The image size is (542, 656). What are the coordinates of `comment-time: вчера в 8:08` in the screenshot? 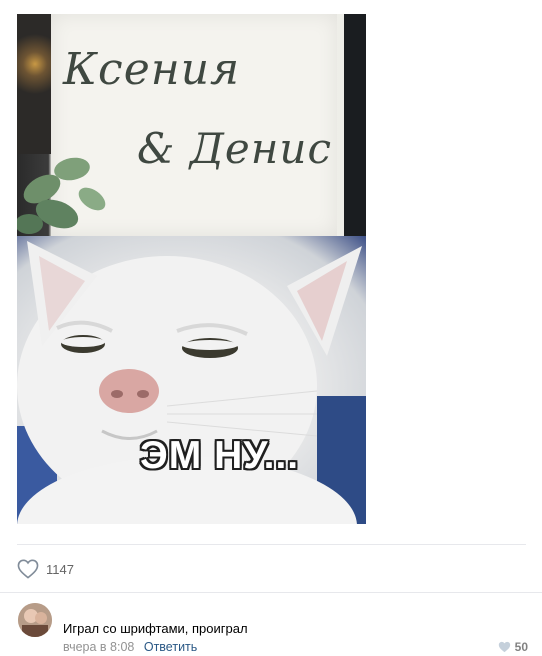 It's located at (99, 647).